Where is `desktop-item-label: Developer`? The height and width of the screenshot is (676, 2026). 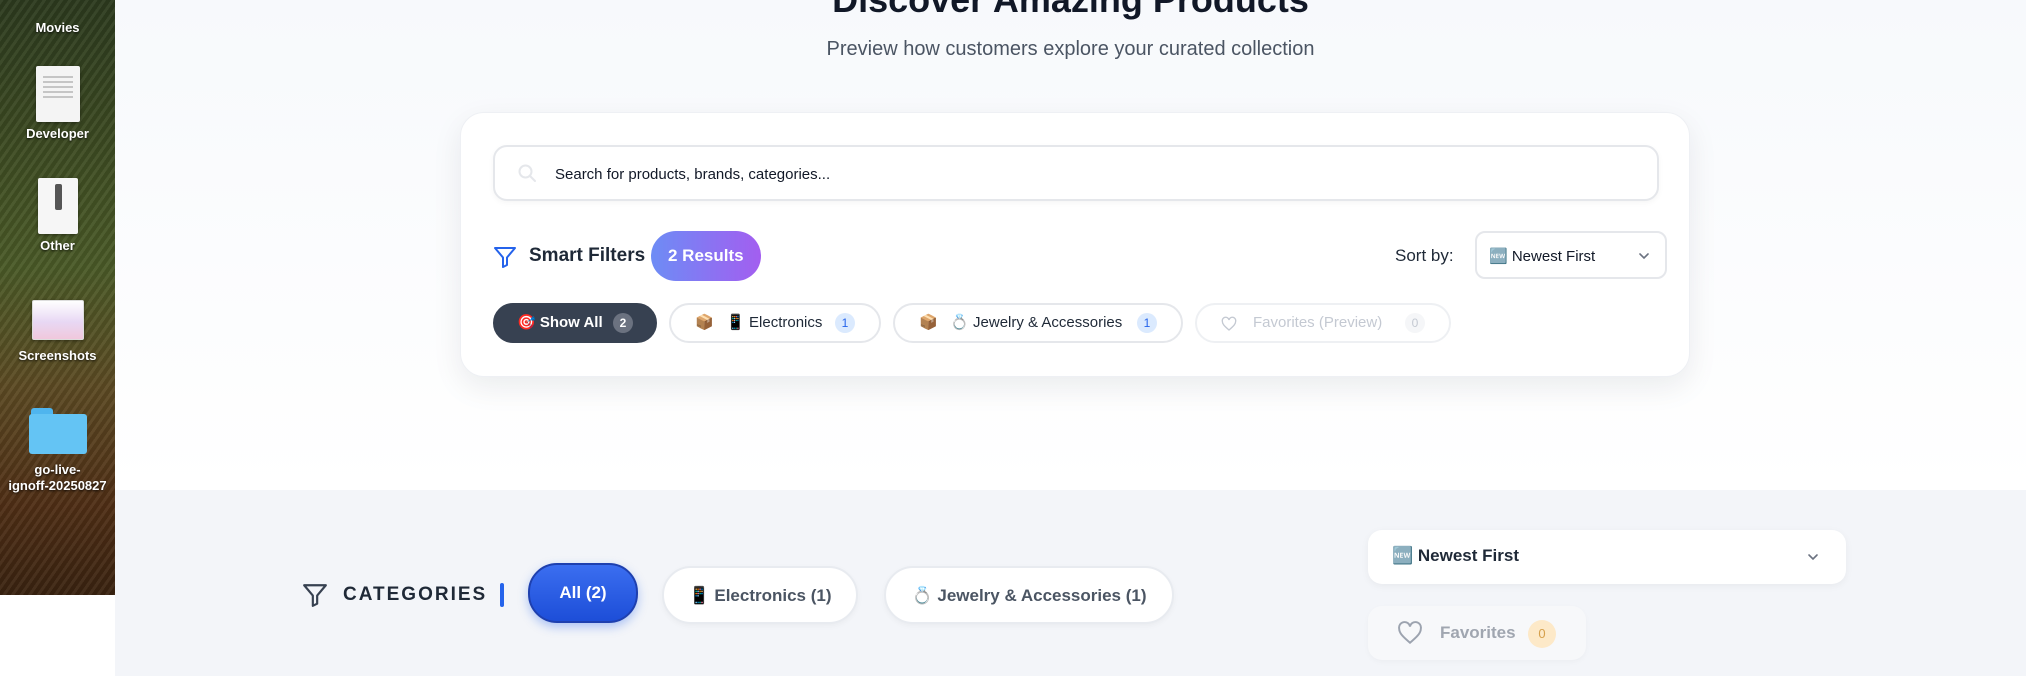
desktop-item-label: Developer is located at coordinates (57, 133).